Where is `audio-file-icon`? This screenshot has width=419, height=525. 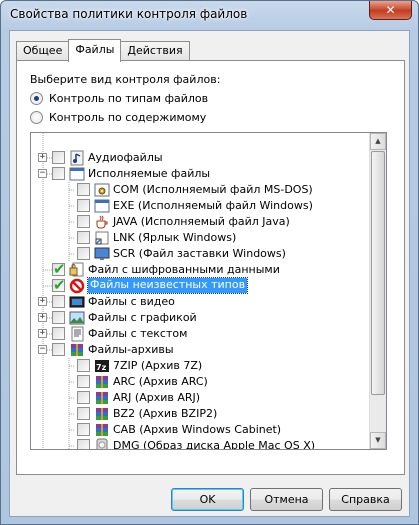
audio-file-icon is located at coordinates (77, 158).